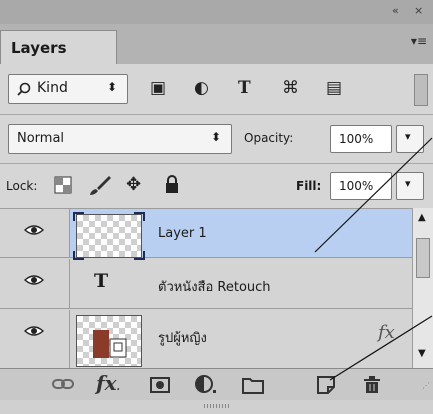 The height and width of the screenshot is (414, 433). I want to click on layer-name: ตัวหนังสือ Retouch, so click(214, 286).